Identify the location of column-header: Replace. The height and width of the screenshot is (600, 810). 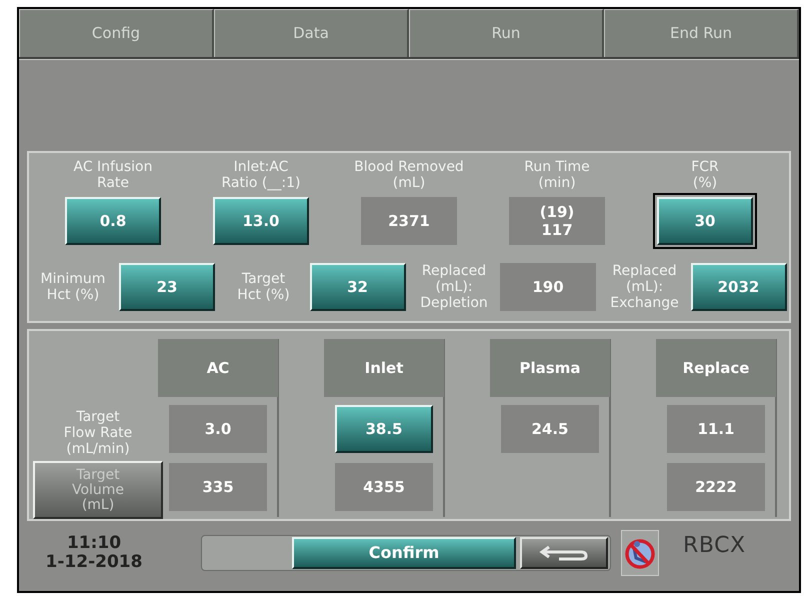
(716, 368).